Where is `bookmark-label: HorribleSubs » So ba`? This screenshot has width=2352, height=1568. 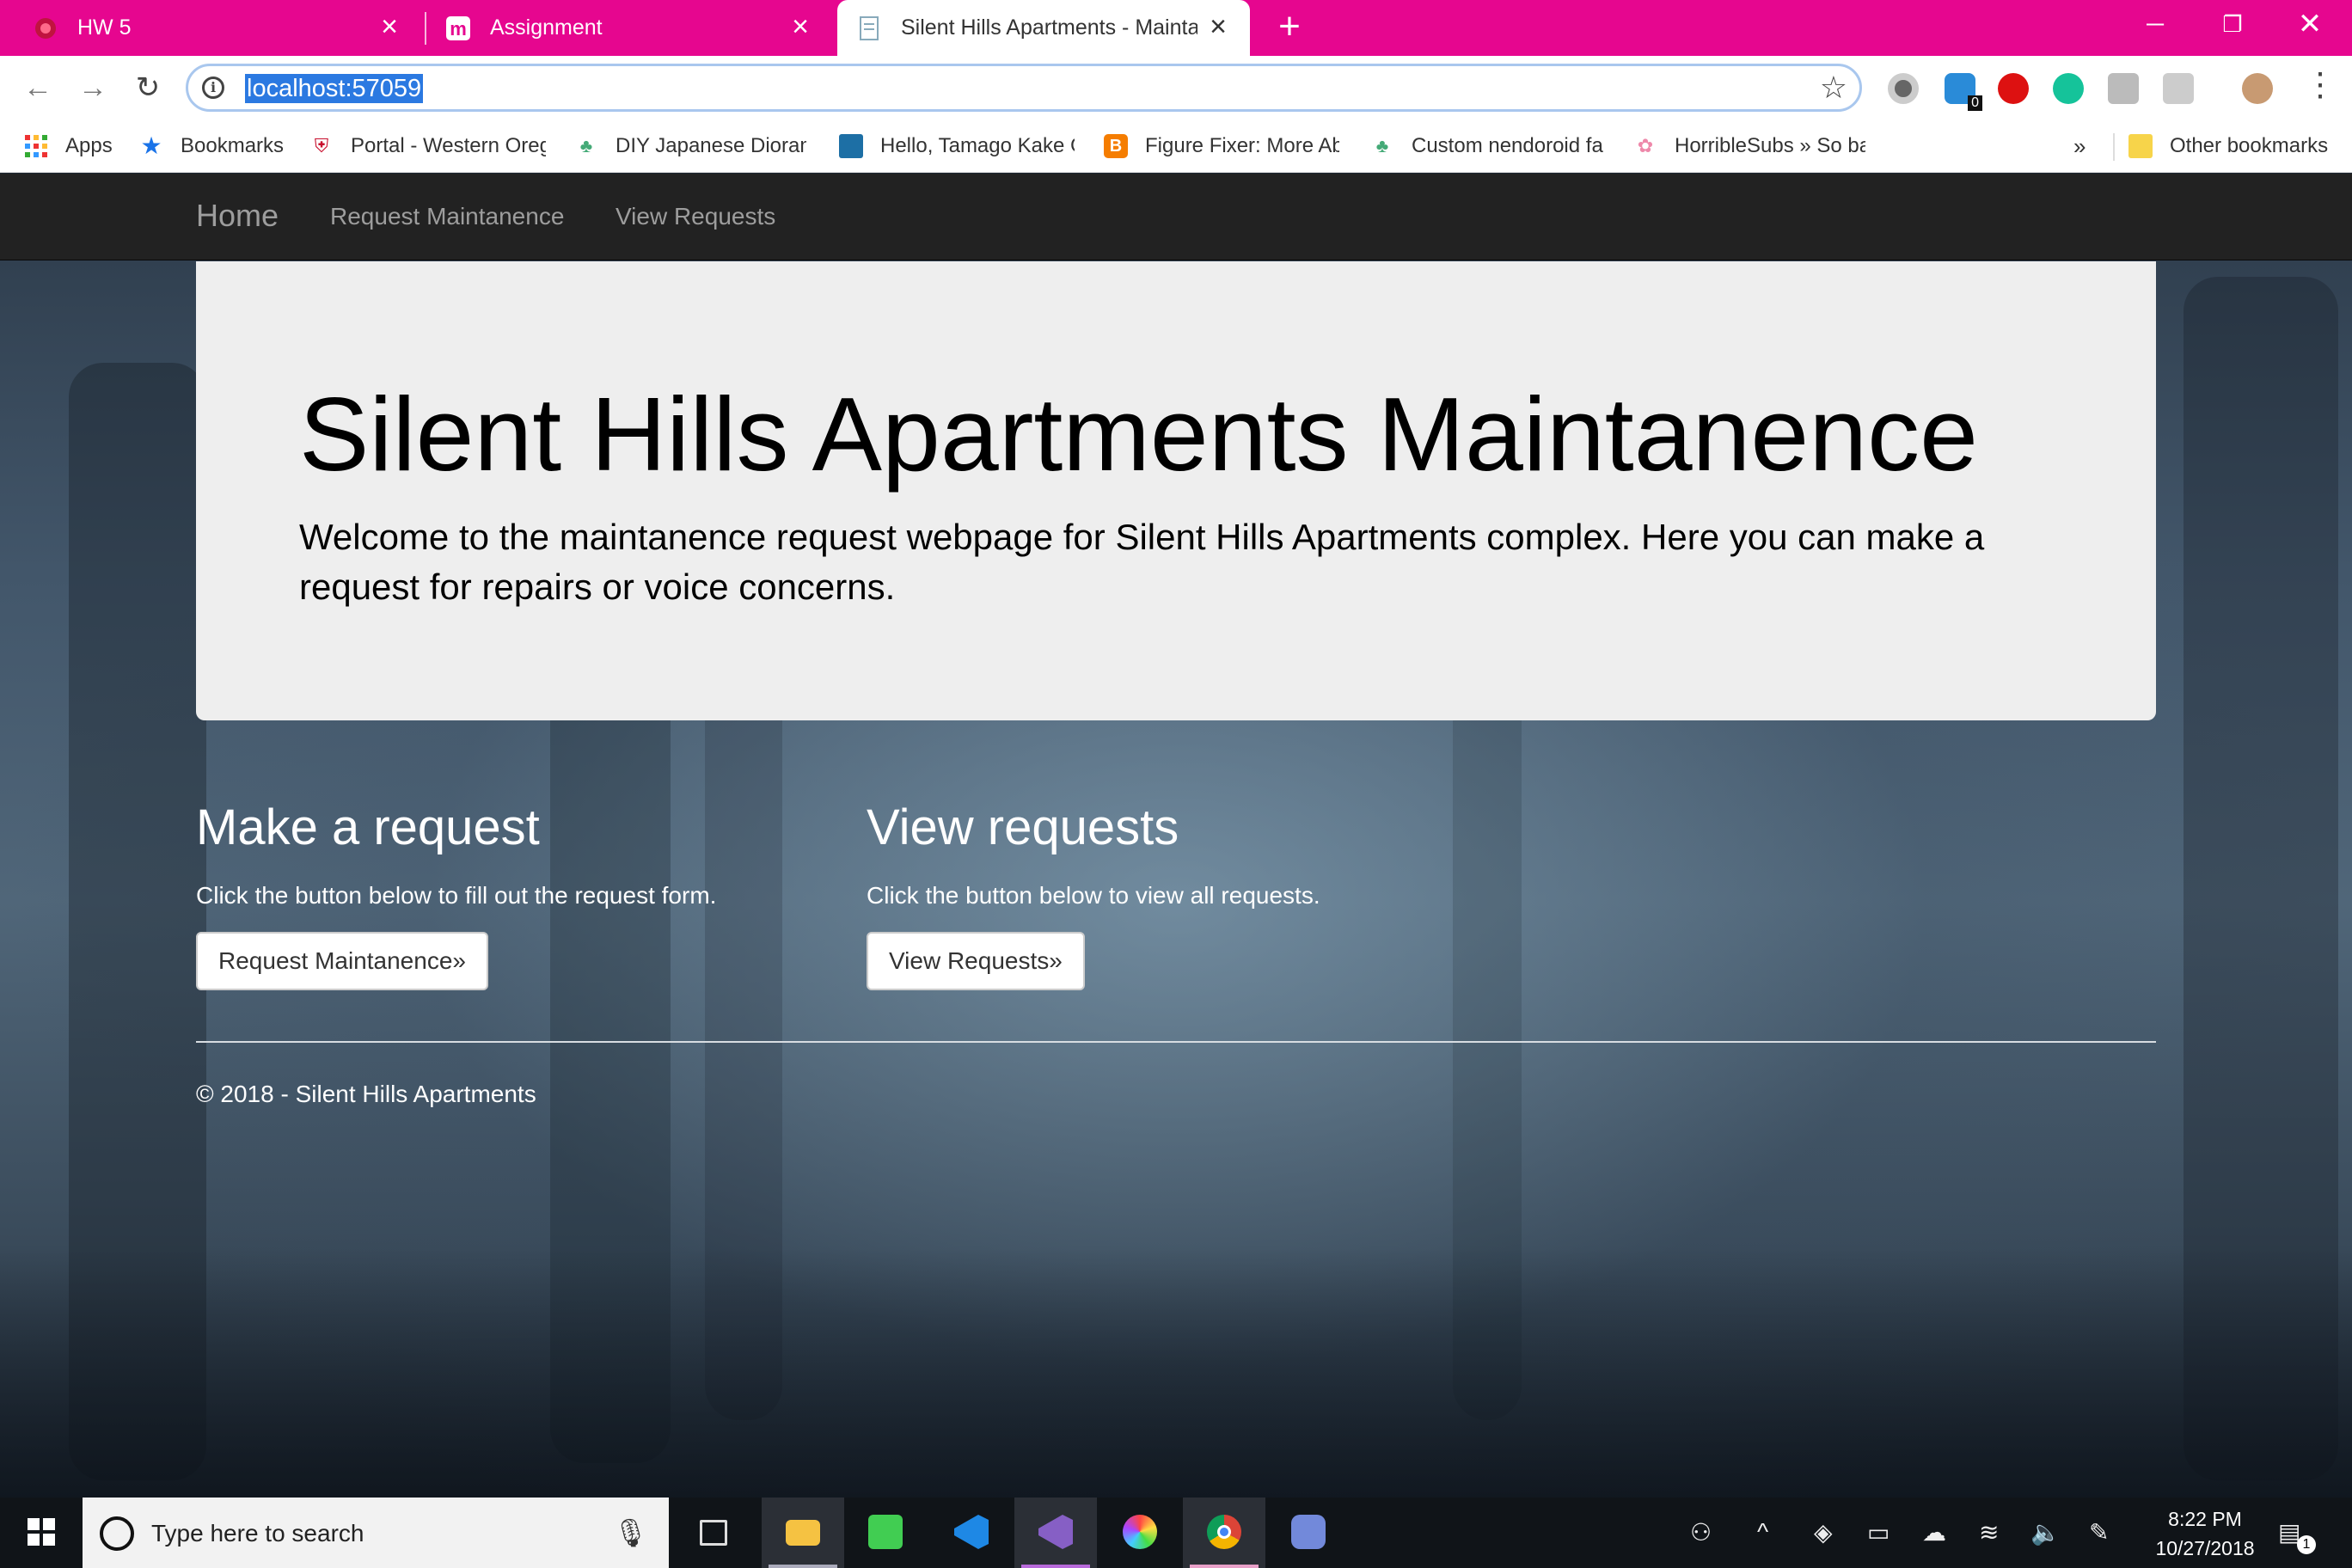
bookmark-label: HorribleSubs » So ba is located at coordinates (1770, 145).